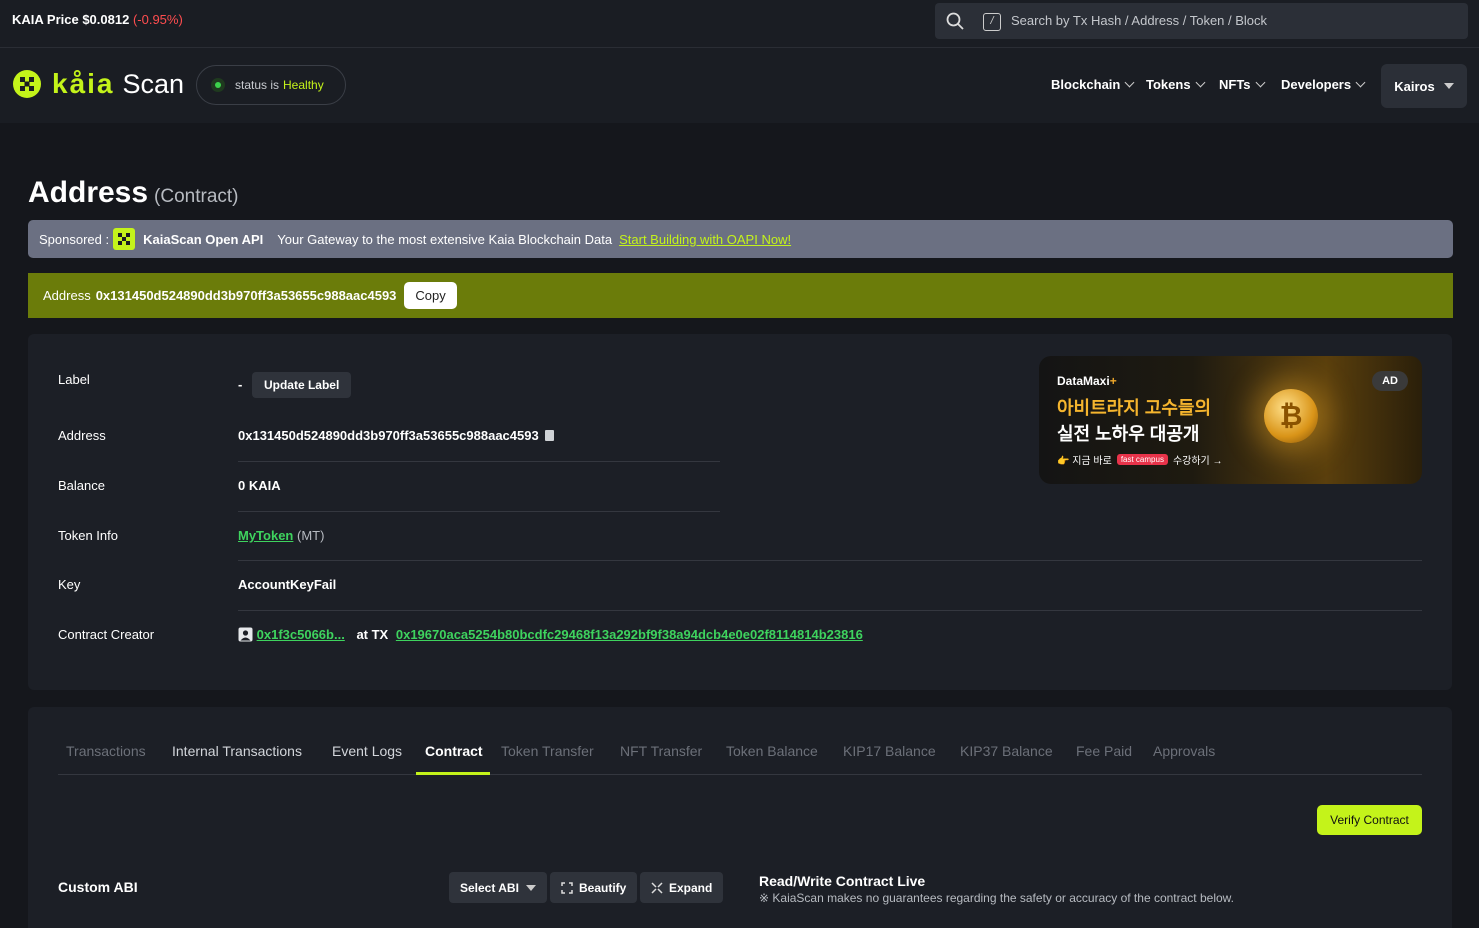  I want to click on select-abi-button: Select ABI, so click(498, 887).